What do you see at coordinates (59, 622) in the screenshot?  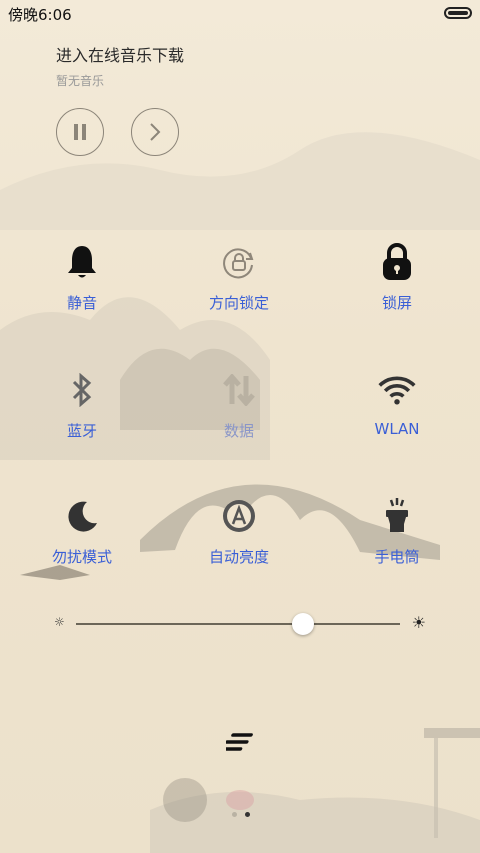 I see `brightness-low-icon: ☼` at bounding box center [59, 622].